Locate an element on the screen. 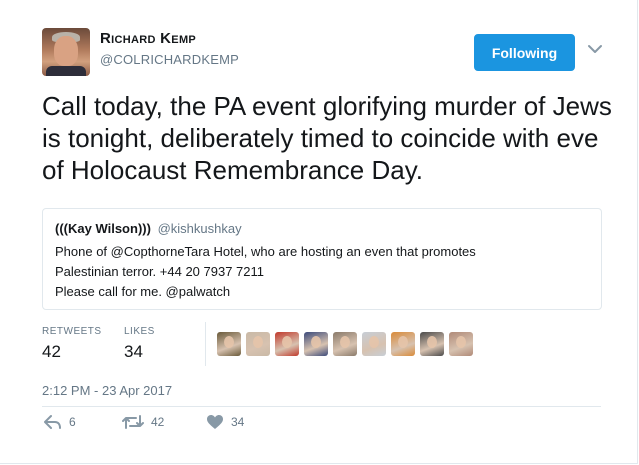  retweets-count: 42 is located at coordinates (51, 351).